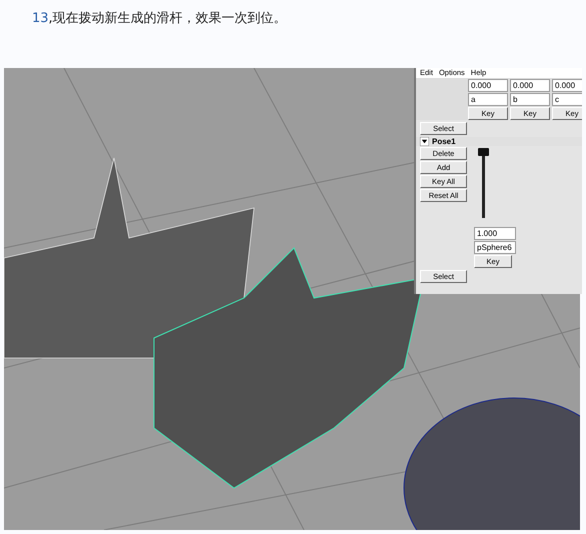 This screenshot has width=586, height=534. I want to click on target-name-field: c, so click(567, 99).